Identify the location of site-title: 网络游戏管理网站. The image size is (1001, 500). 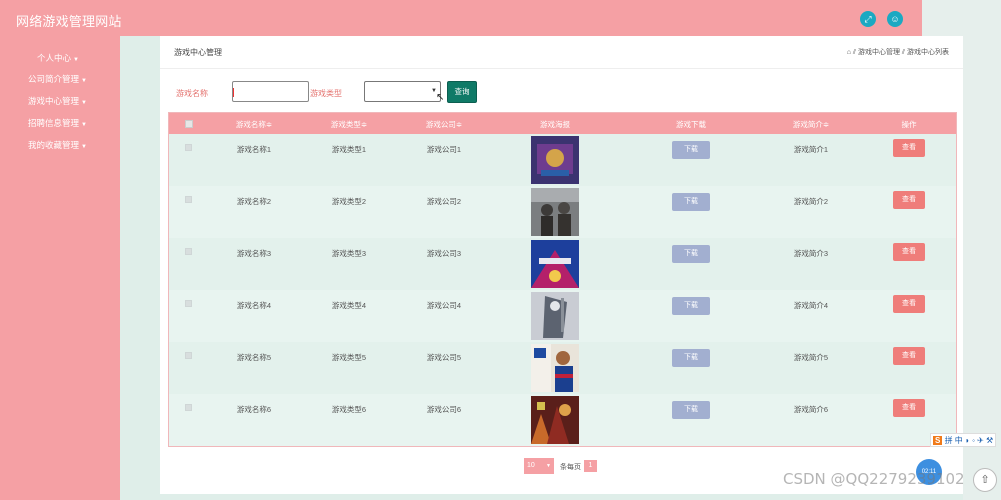
(69, 21).